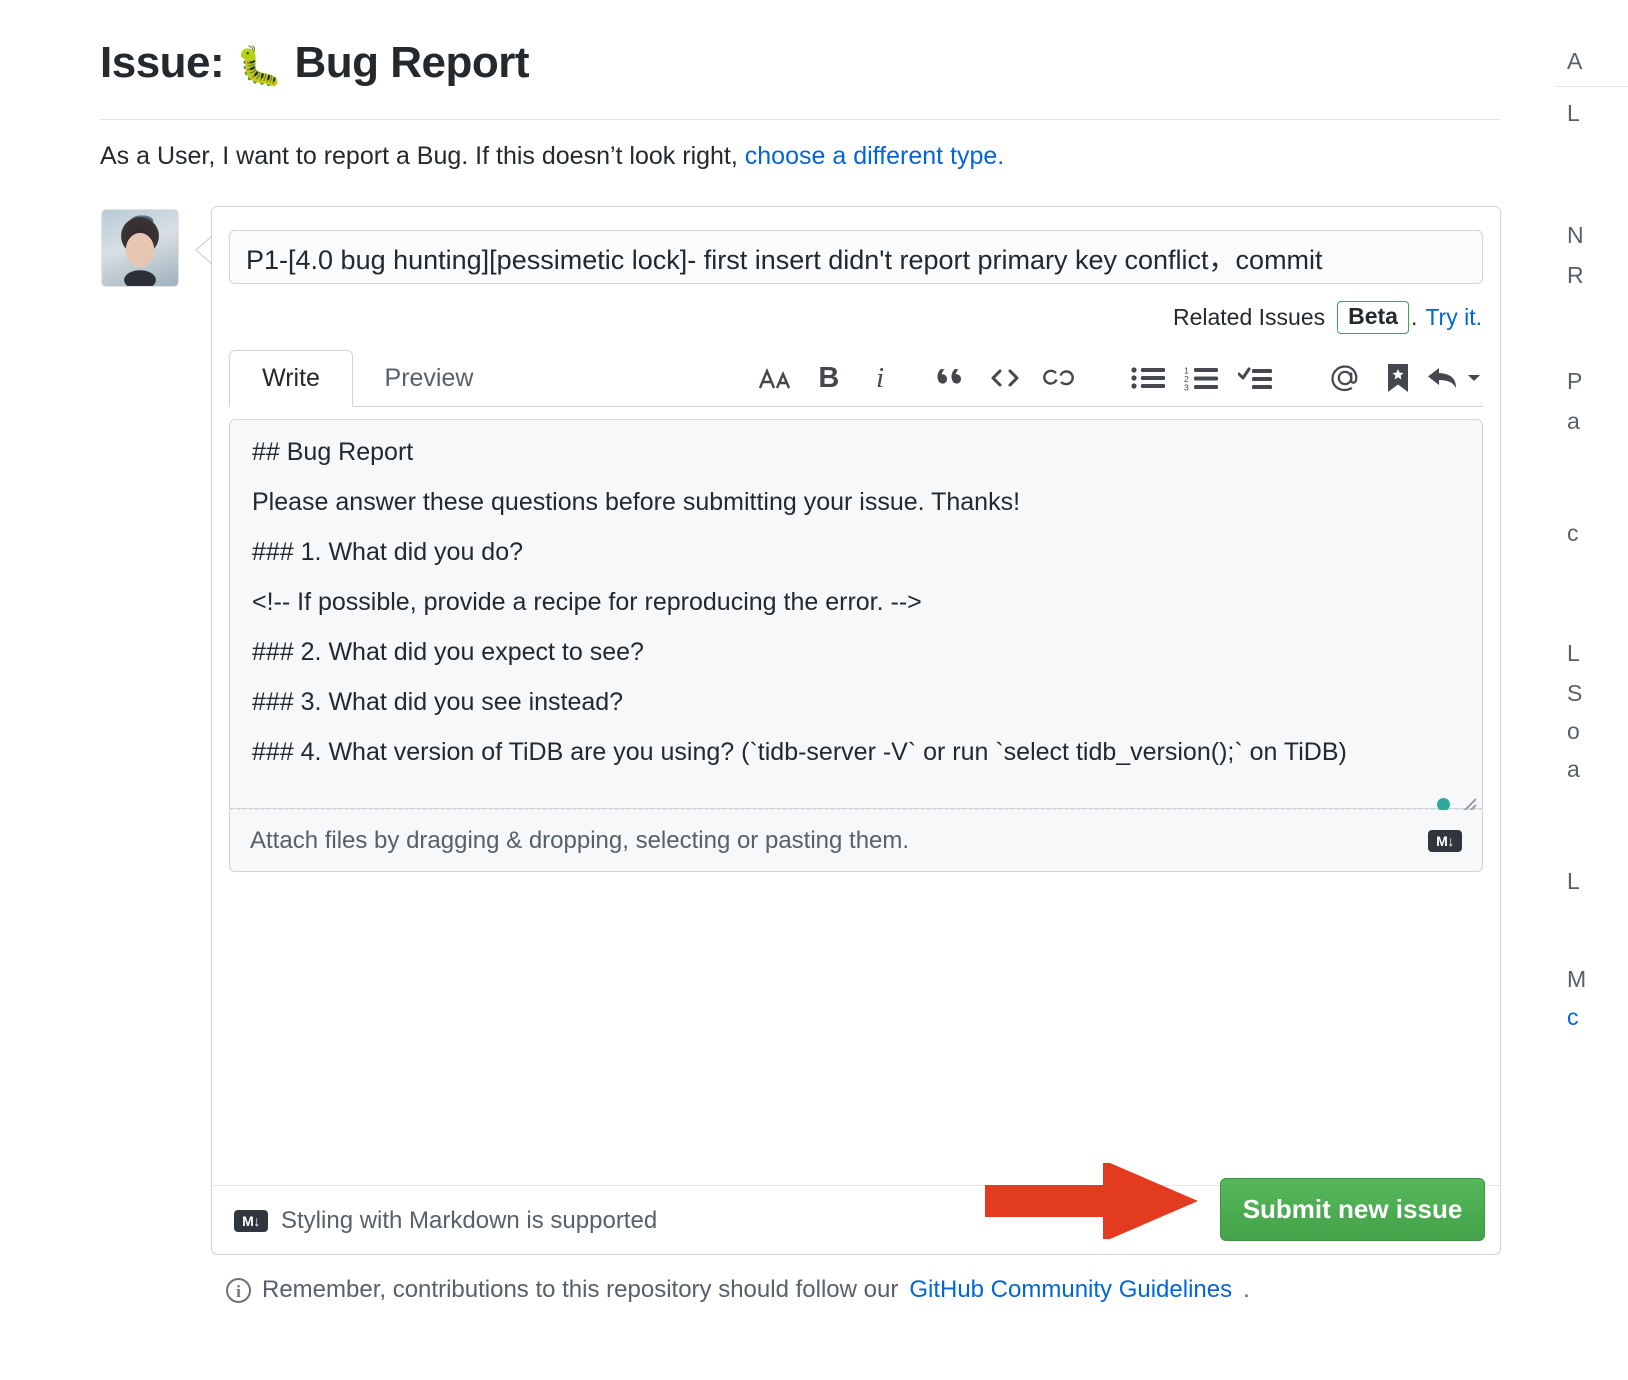 The image size is (1628, 1380). What do you see at coordinates (1573, 533) in the screenshot?
I see `sidebar-sliver-line: c` at bounding box center [1573, 533].